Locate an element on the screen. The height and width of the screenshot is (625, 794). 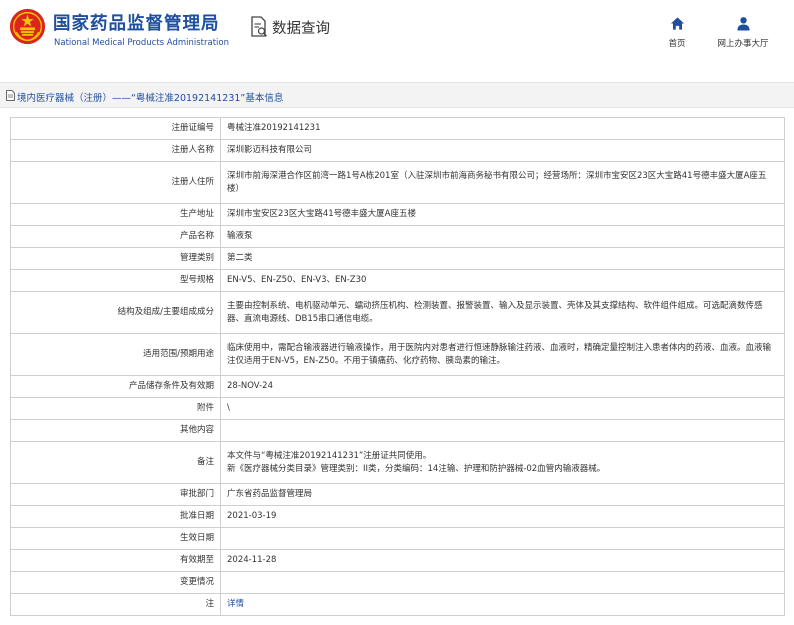
field-label: 审批部门 is located at coordinates (115, 494).